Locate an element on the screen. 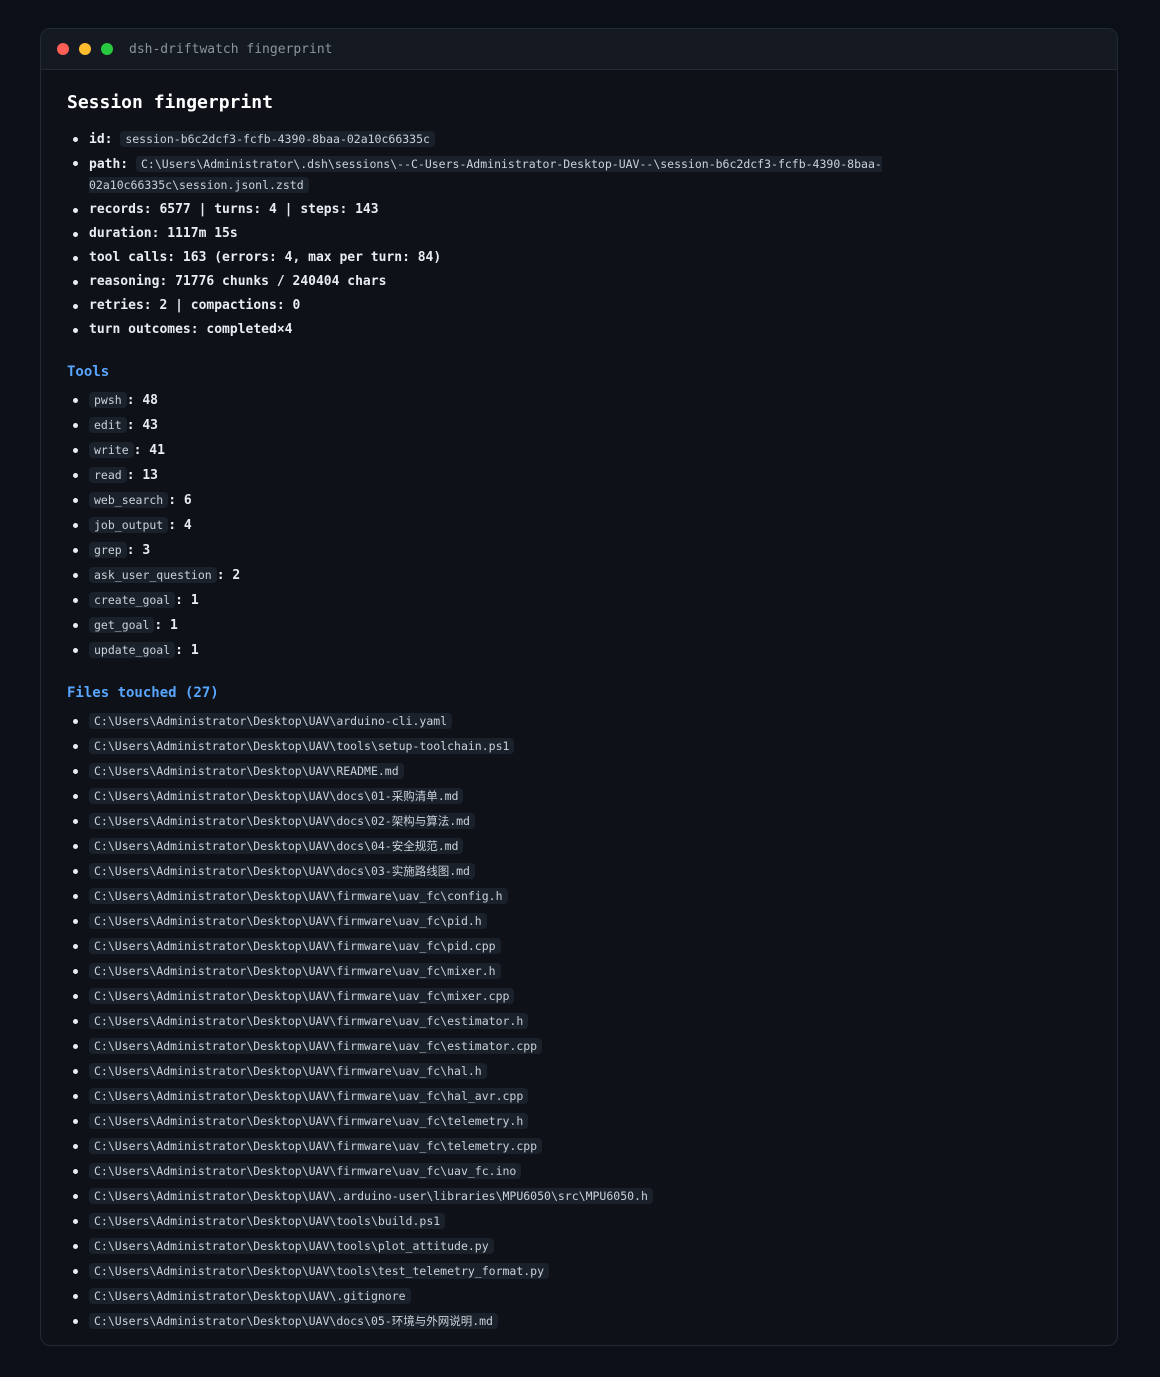 Image resolution: width=1160 pixels, height=1377 pixels. tool-item: get_goal: 1 is located at coordinates (579, 625).